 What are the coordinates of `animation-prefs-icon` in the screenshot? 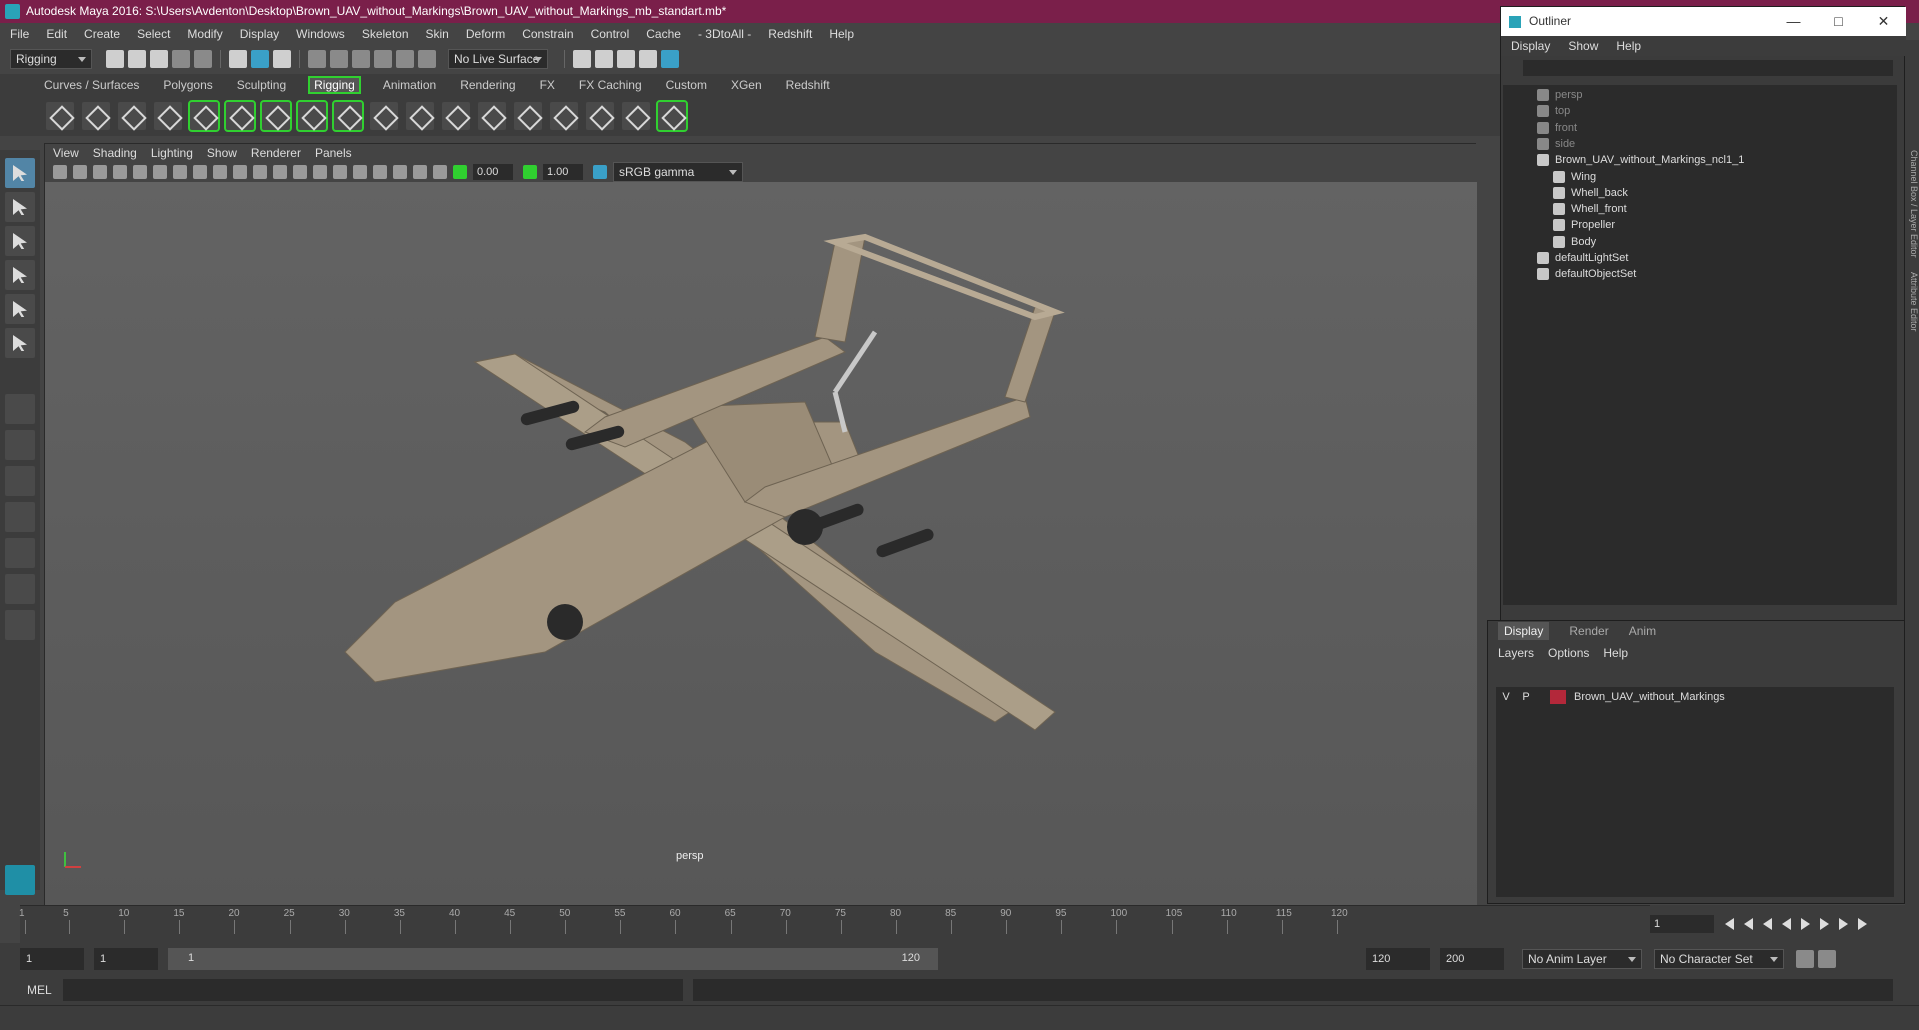 It's located at (1827, 959).